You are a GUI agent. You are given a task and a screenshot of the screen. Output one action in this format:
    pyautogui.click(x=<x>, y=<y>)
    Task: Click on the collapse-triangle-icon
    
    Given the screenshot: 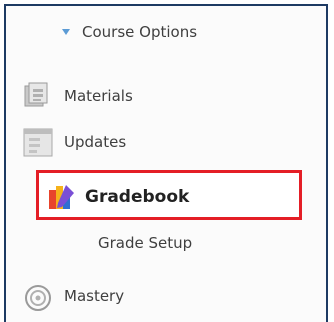 What is the action you would take?
    pyautogui.click(x=66, y=32)
    